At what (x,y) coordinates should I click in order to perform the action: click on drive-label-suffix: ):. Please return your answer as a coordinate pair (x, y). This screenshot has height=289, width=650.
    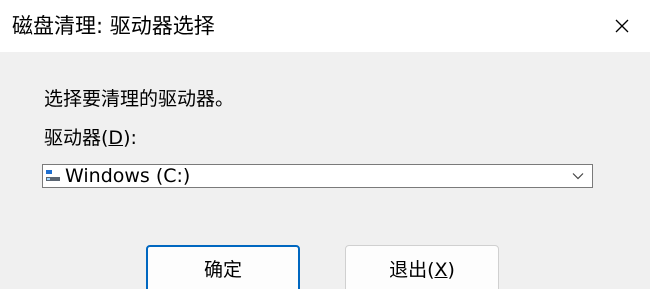
    Looking at the image, I should click on (130, 138).